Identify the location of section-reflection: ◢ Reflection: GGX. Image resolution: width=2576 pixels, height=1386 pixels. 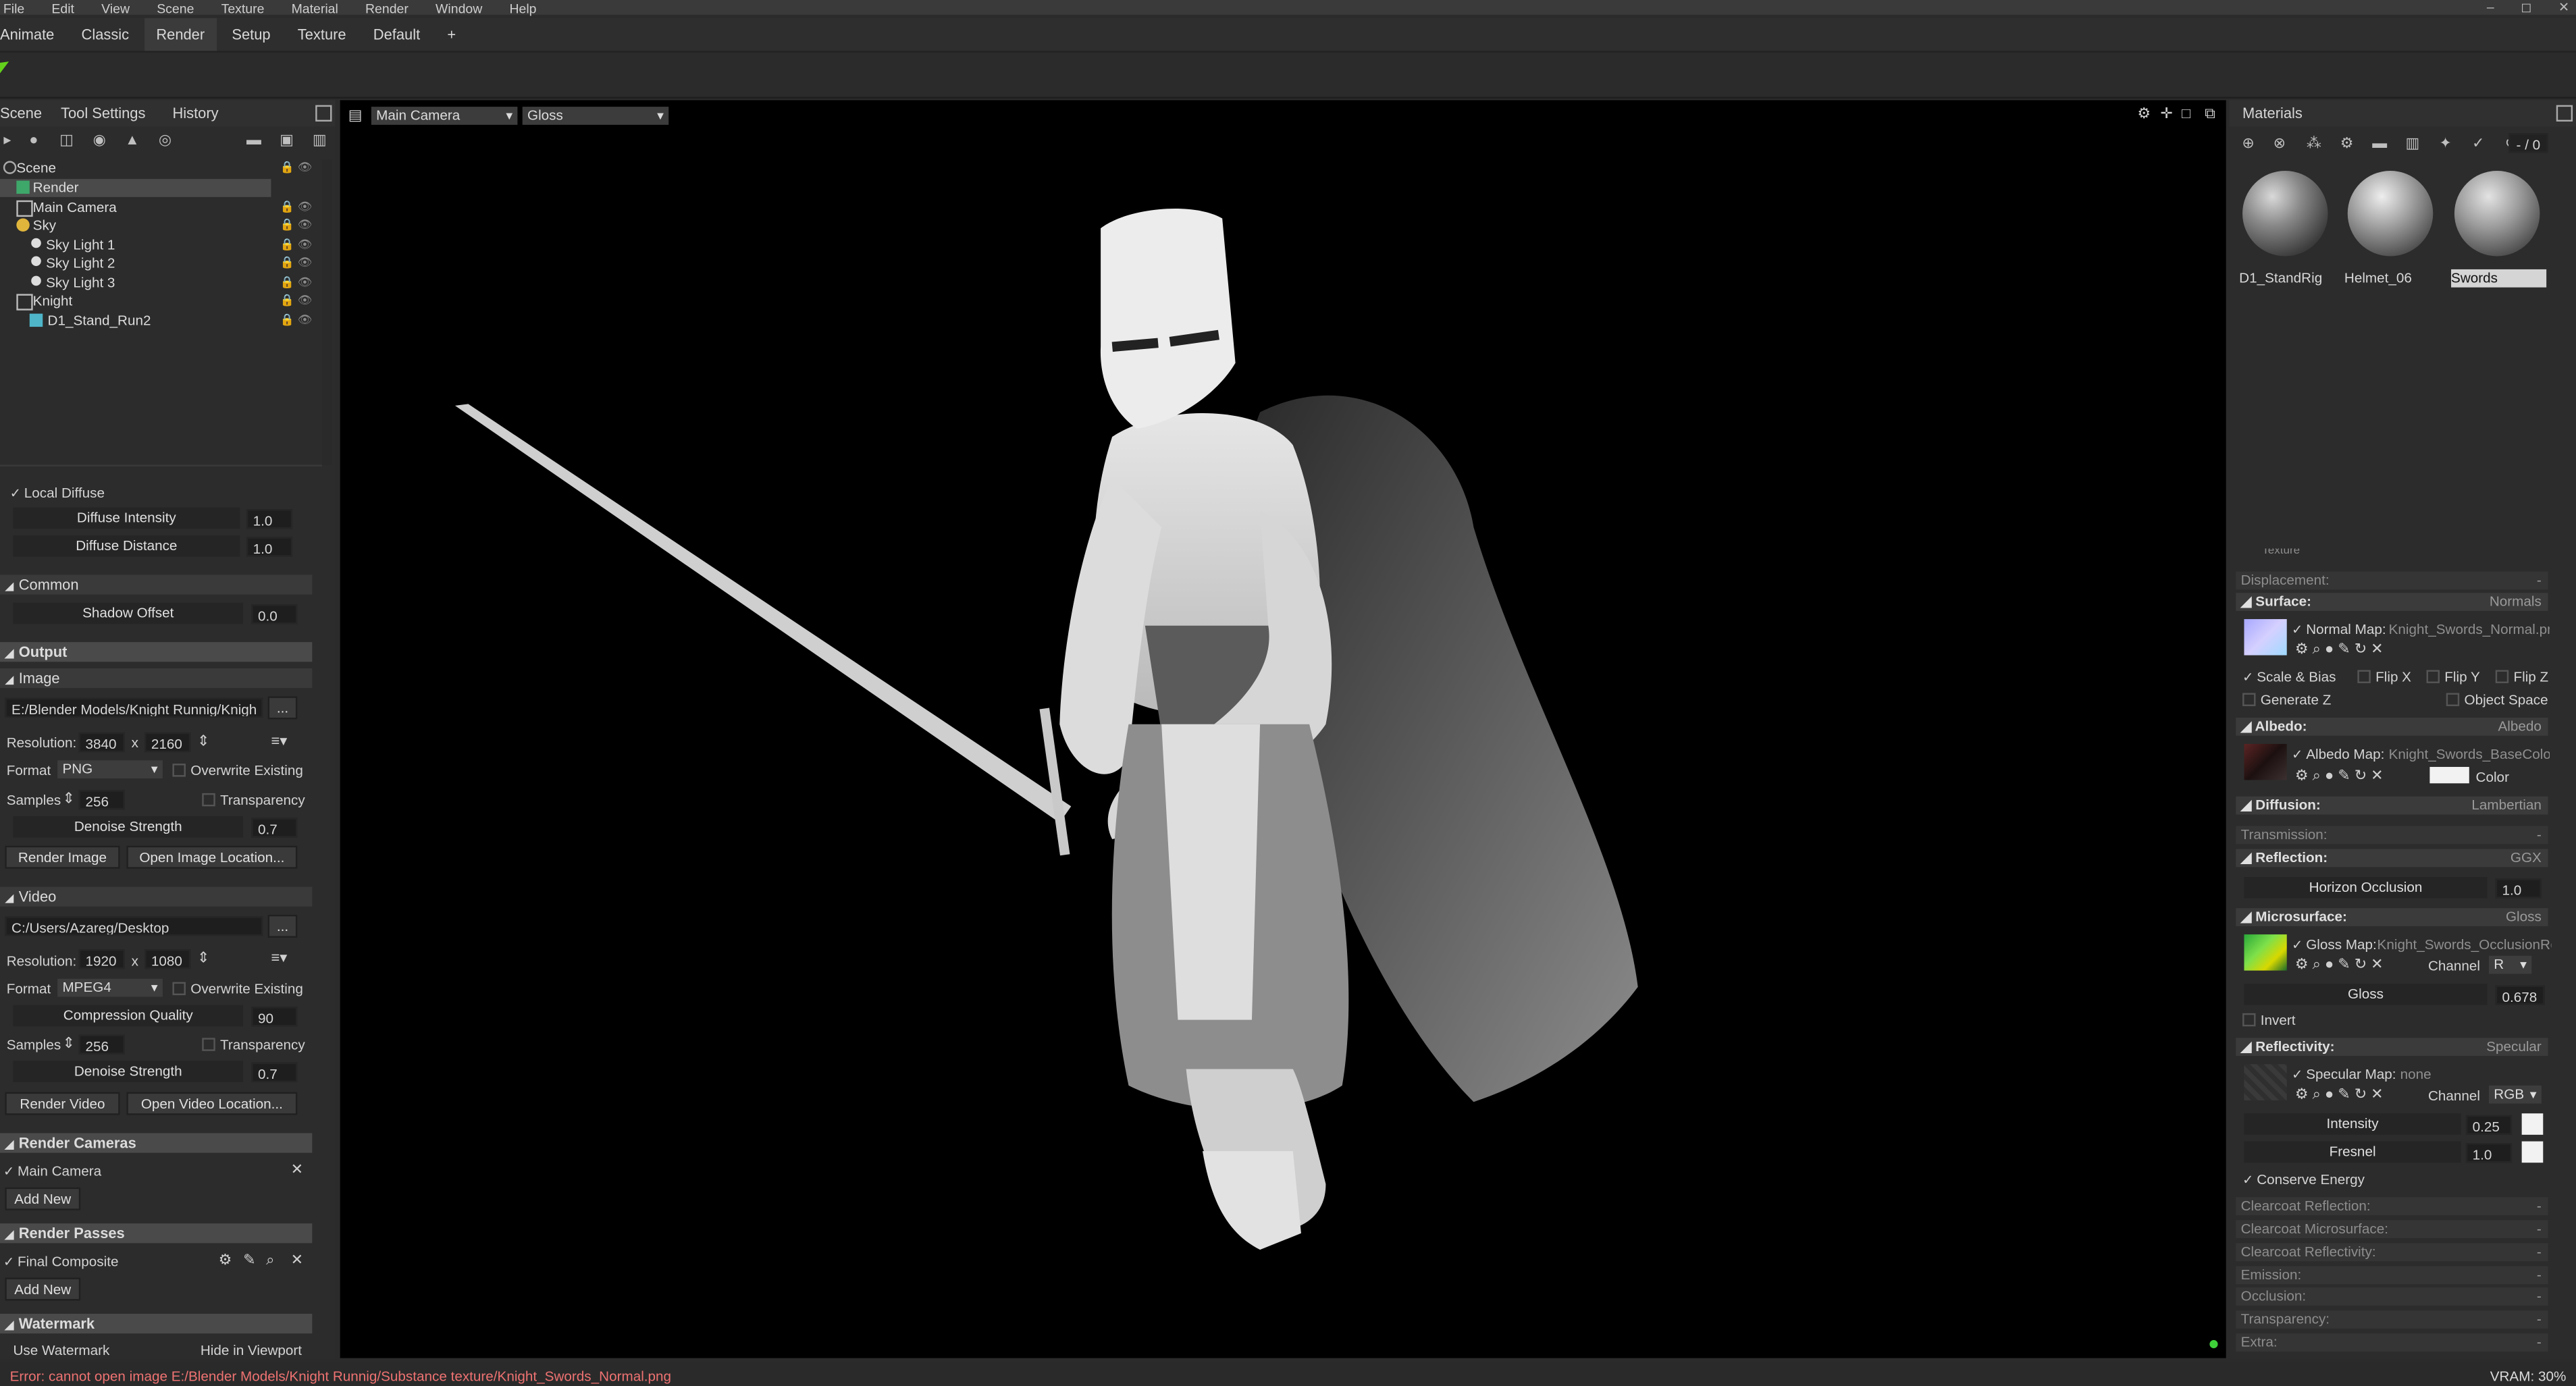
(2392, 859).